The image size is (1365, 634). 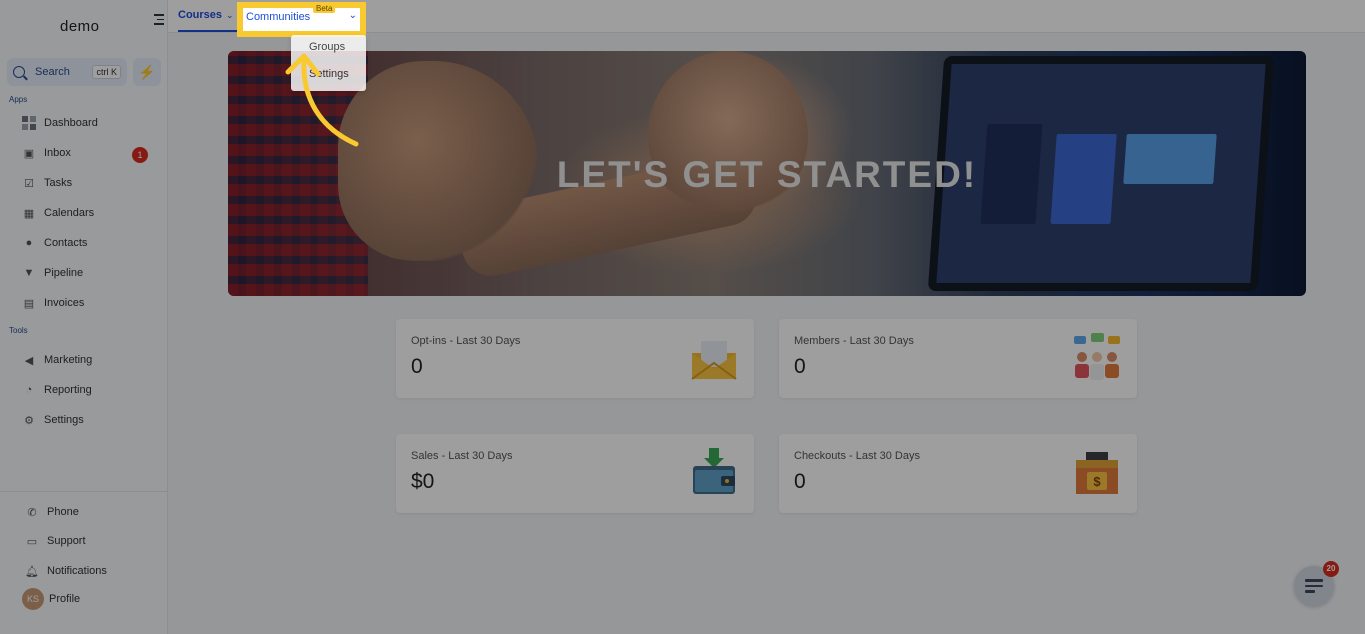 I want to click on stat-card-sales: Sales - Last 30 Days $0, so click(x=575, y=473).